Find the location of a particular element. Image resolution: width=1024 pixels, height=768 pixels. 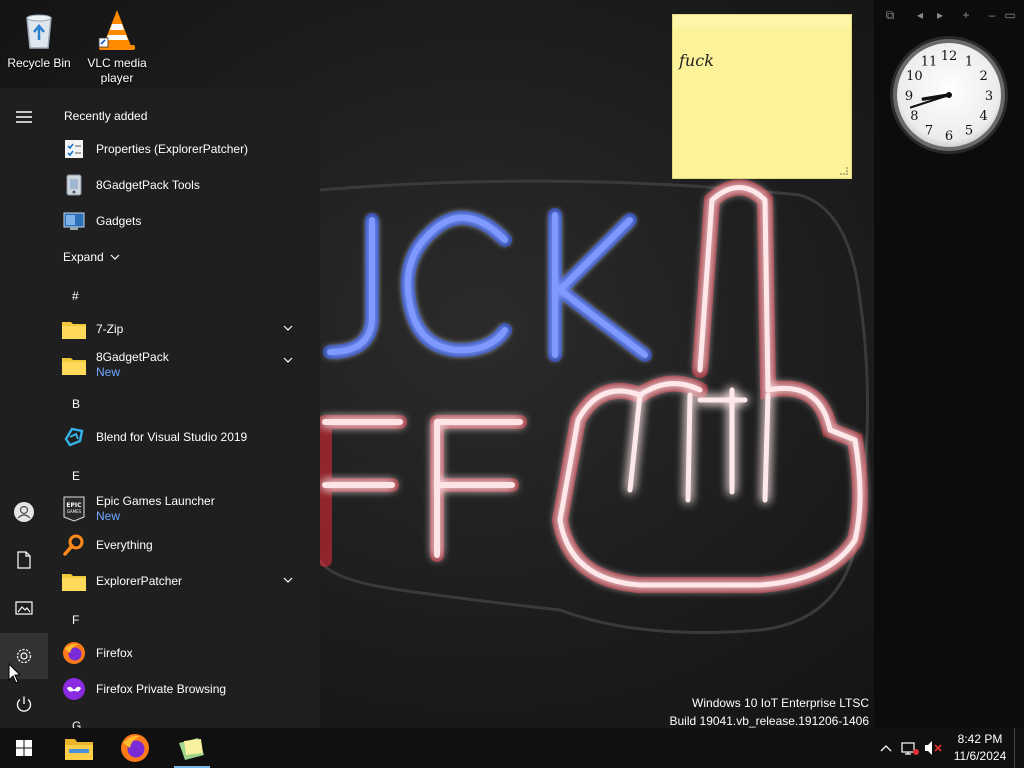

power-icon is located at coordinates (24, 704).